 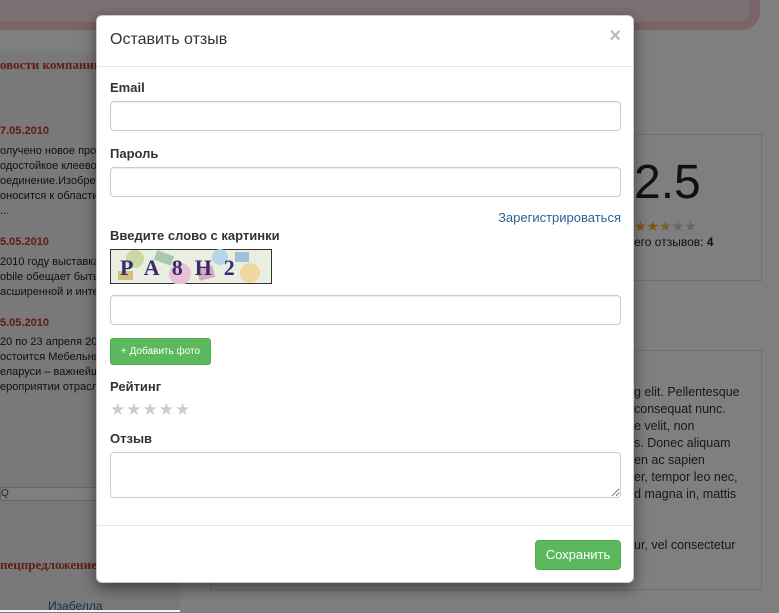 I want to click on email-label: Email, so click(x=127, y=87).